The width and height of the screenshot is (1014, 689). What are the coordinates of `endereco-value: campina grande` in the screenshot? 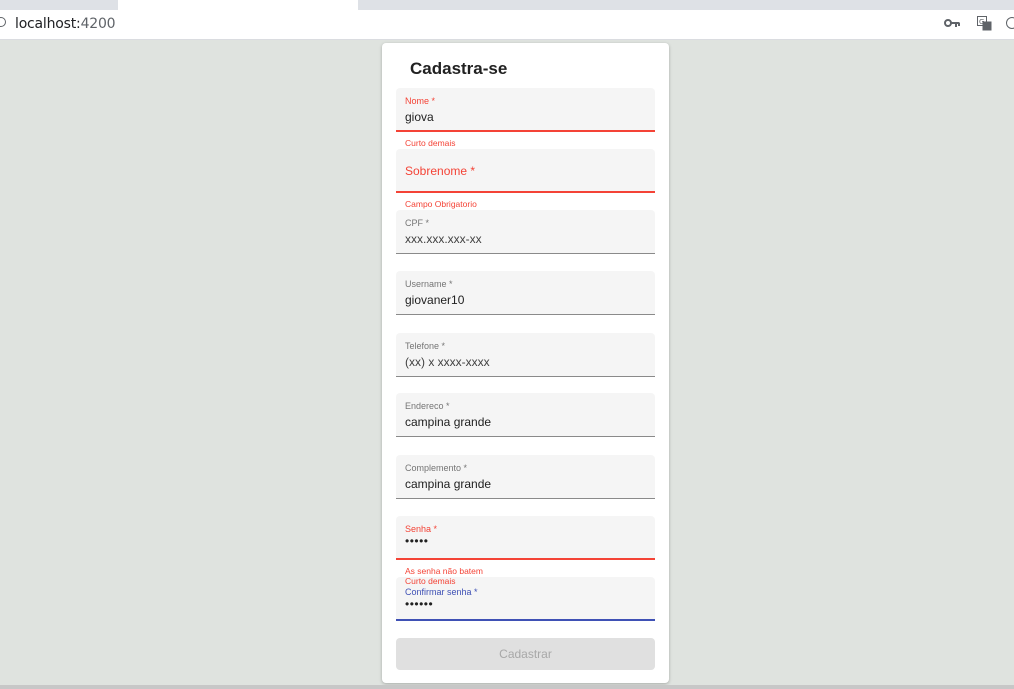 It's located at (448, 422).